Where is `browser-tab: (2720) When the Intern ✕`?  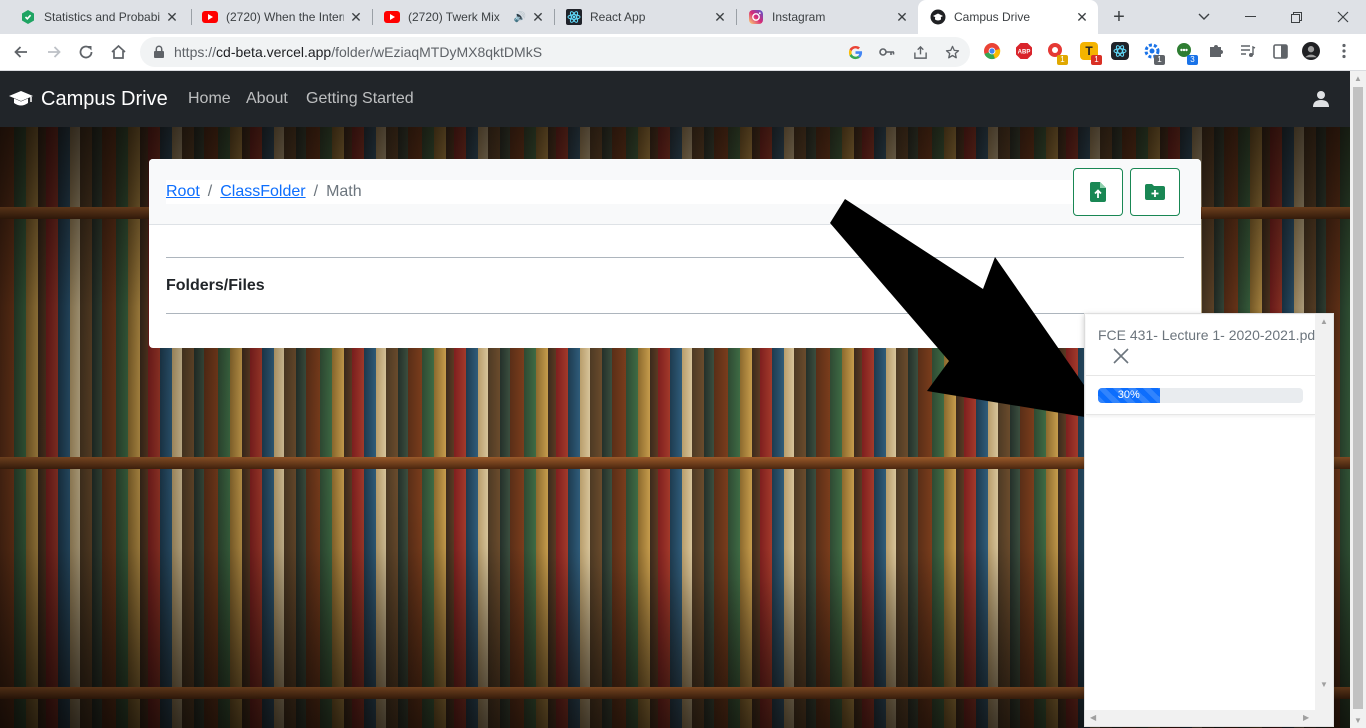
browser-tab: (2720) When the Intern ✕ is located at coordinates (281, 17).